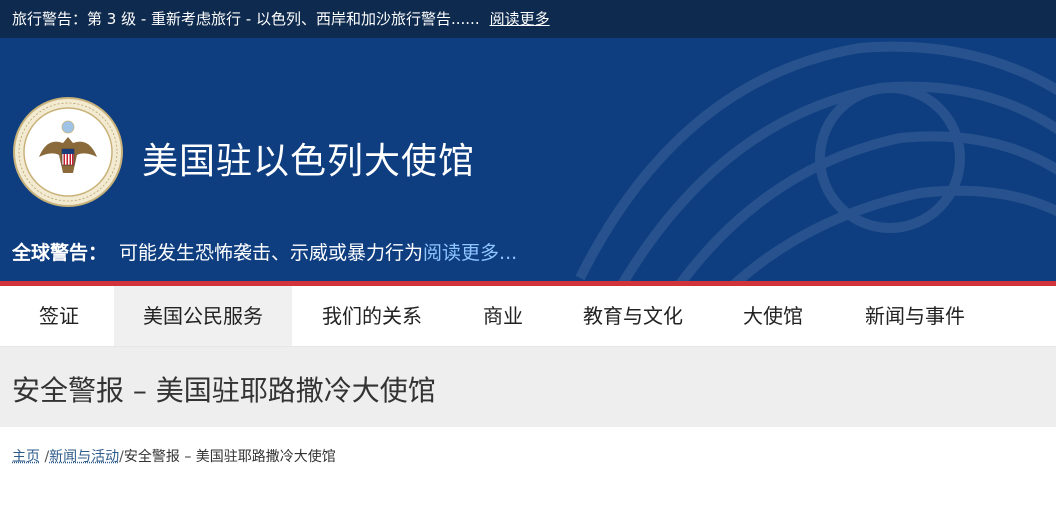  What do you see at coordinates (503, 316) in the screenshot?
I see `nav-item-business: 商业` at bounding box center [503, 316].